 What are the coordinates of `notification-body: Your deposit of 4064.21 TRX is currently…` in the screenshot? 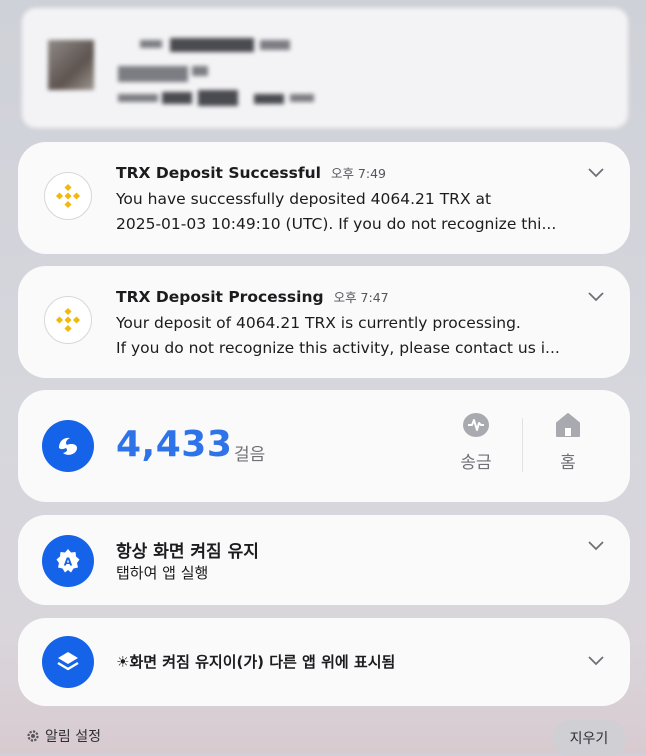 It's located at (351, 336).